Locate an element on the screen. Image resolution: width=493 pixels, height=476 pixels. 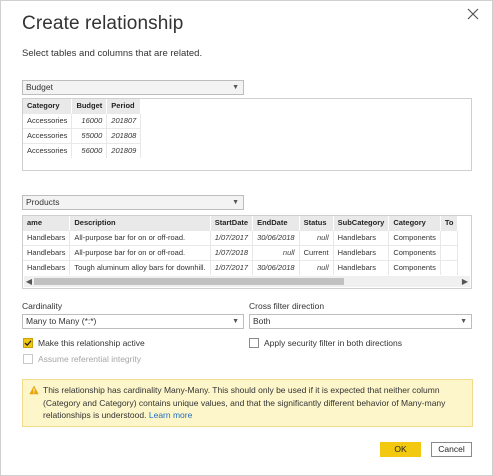
column-header: Budget is located at coordinates (89, 106).